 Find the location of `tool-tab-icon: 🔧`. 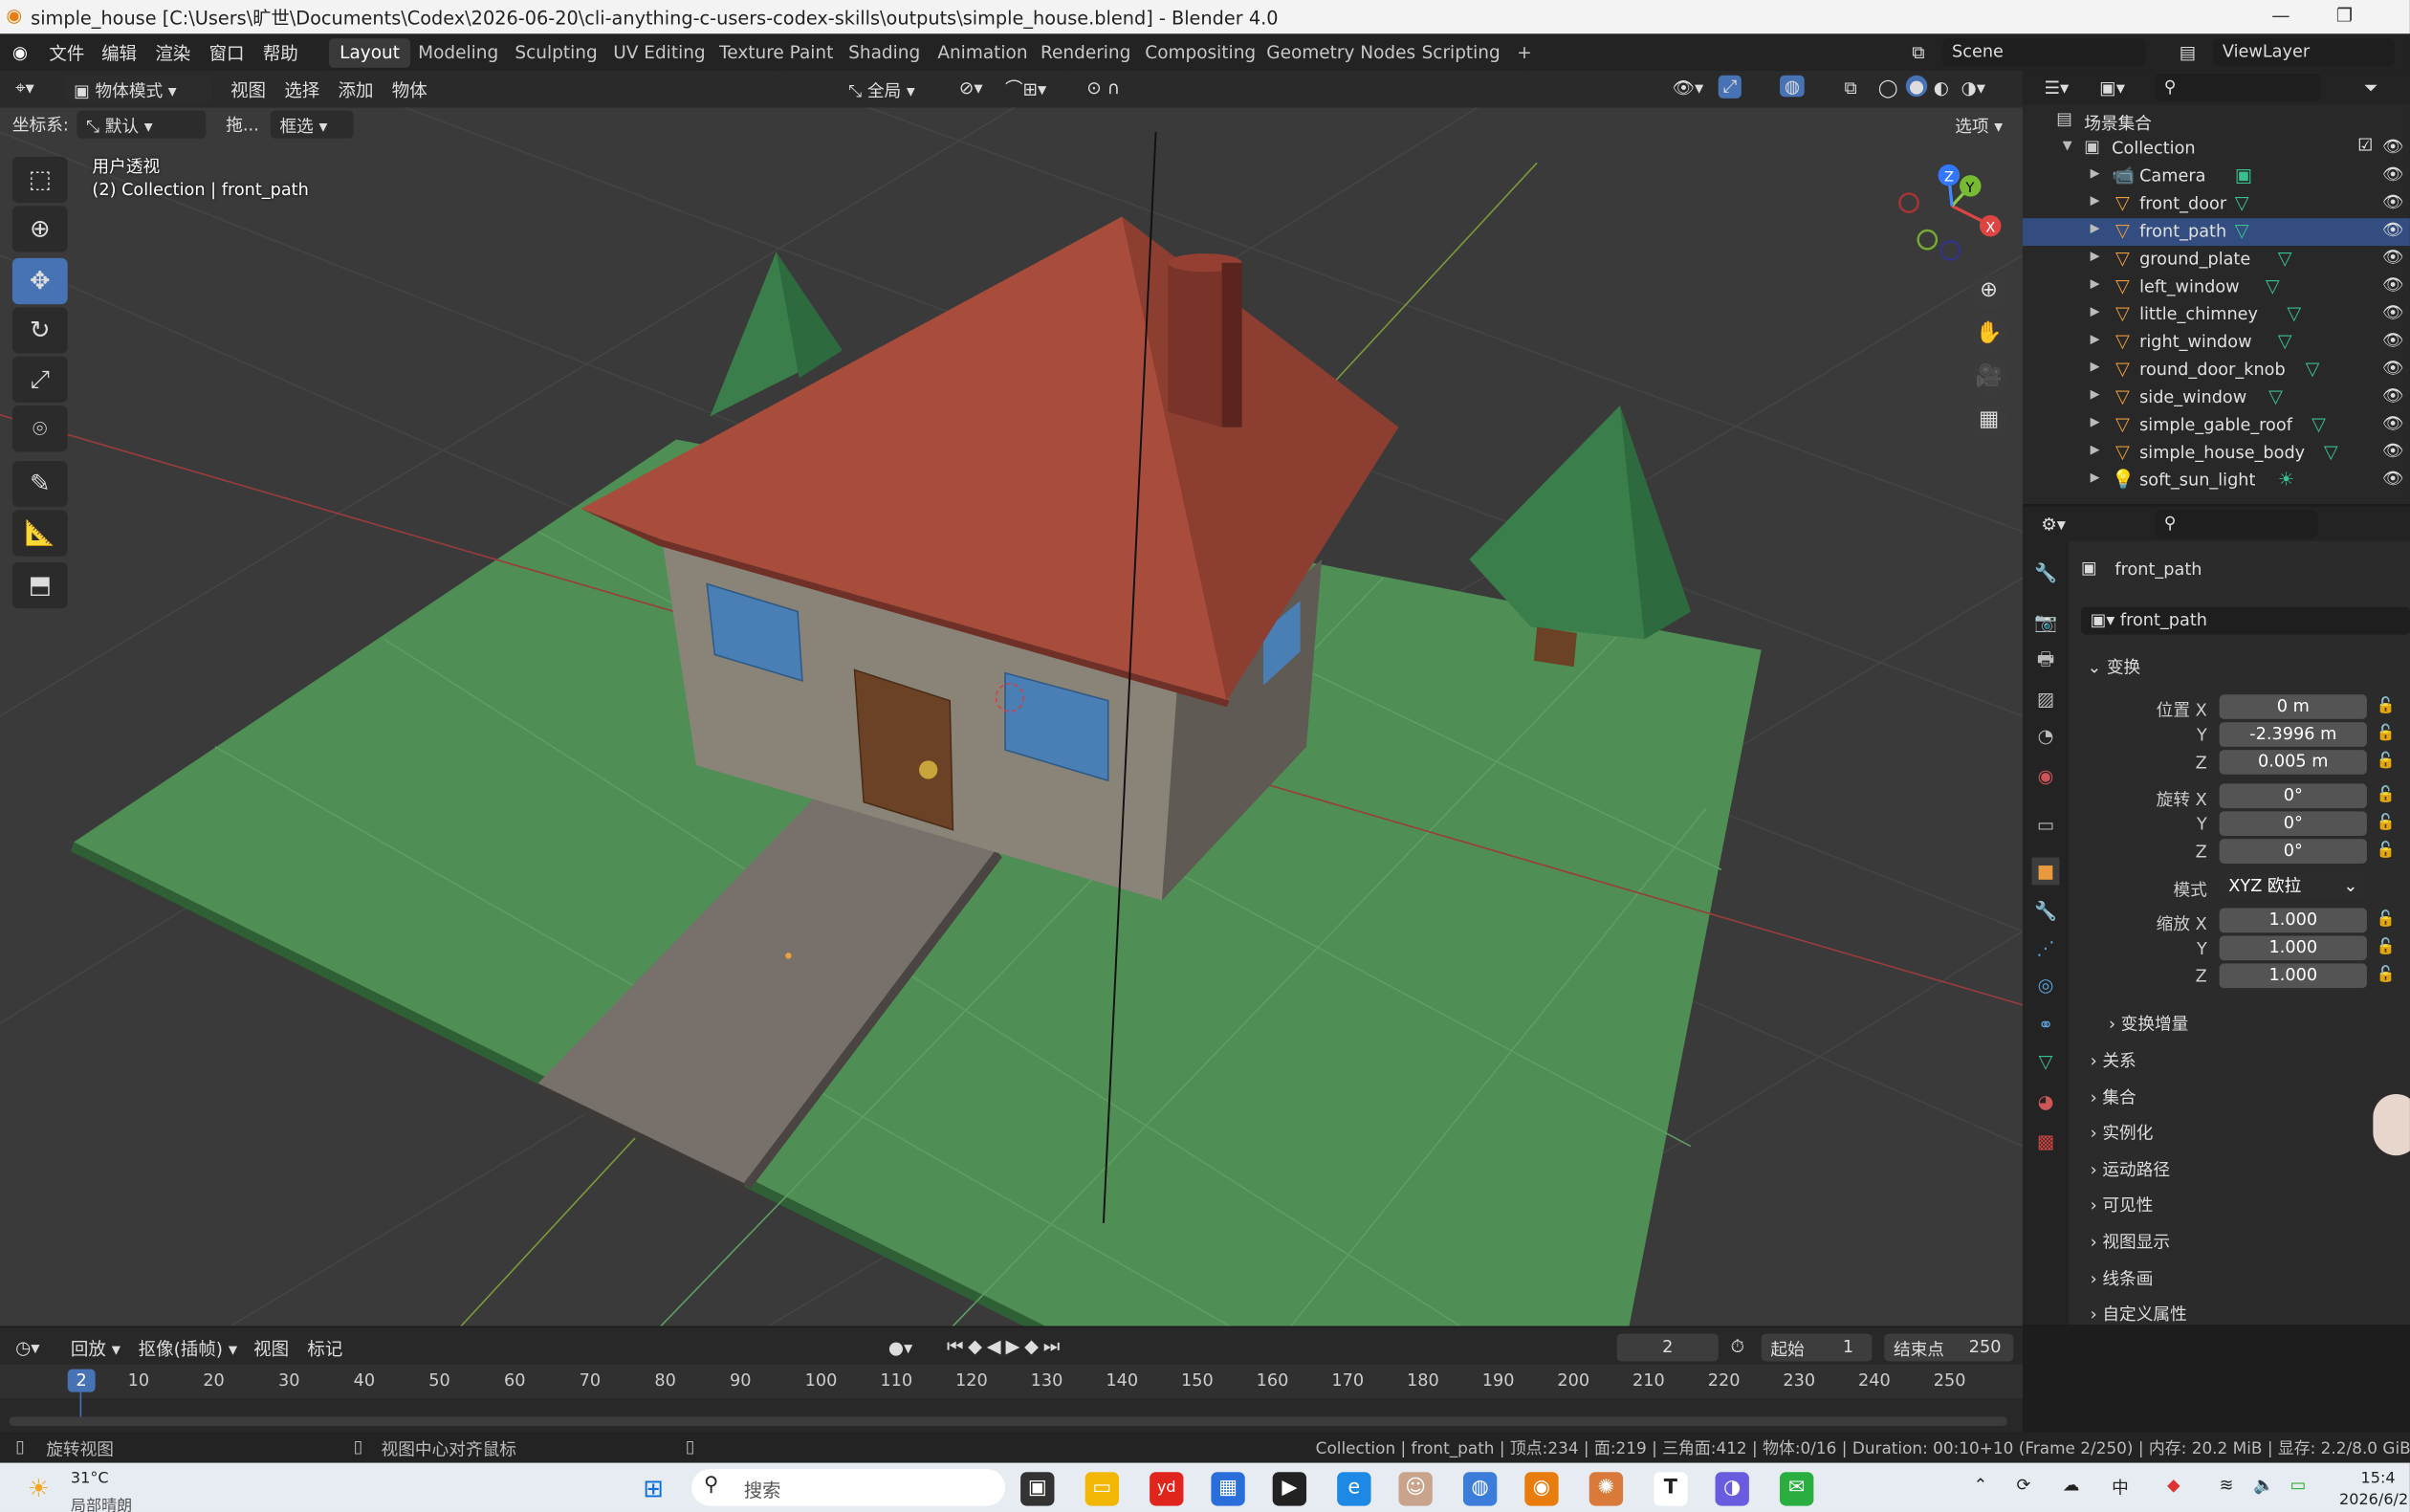

tool-tab-icon: 🔧 is located at coordinates (2046, 573).